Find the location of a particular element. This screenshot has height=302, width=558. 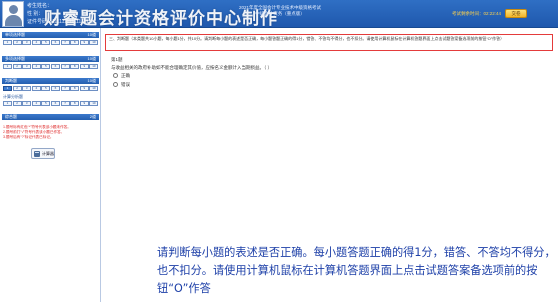

avatar-head-shape is located at coordinates (13, 9).